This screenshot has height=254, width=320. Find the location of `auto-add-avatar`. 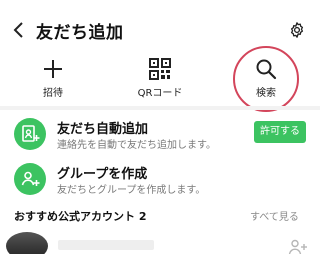

auto-add-avatar is located at coordinates (30, 134).